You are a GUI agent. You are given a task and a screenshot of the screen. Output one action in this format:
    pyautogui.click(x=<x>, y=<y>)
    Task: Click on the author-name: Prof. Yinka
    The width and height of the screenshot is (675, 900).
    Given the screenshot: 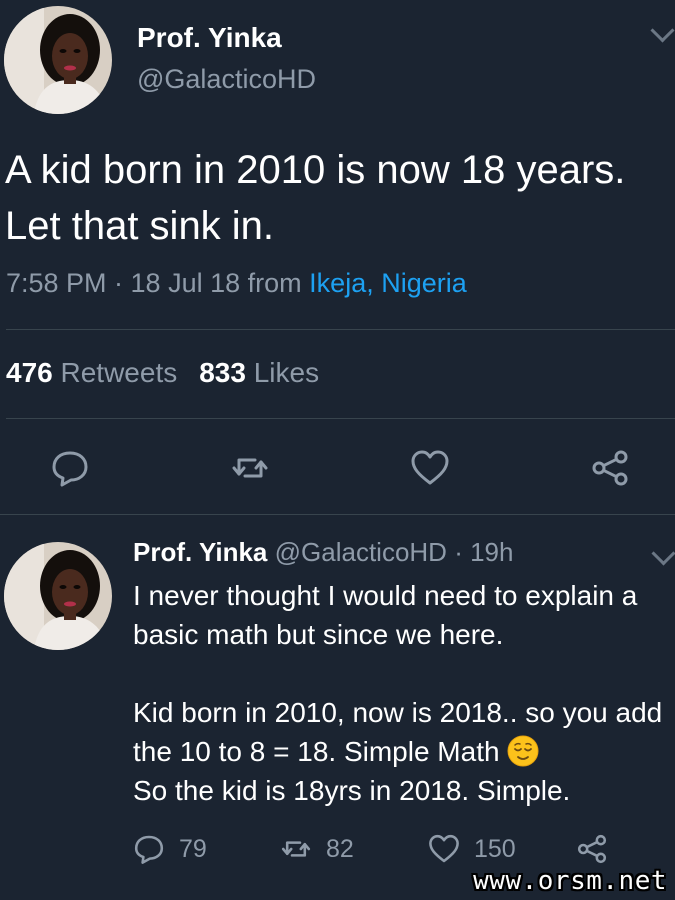 What is the action you would take?
    pyautogui.click(x=209, y=38)
    